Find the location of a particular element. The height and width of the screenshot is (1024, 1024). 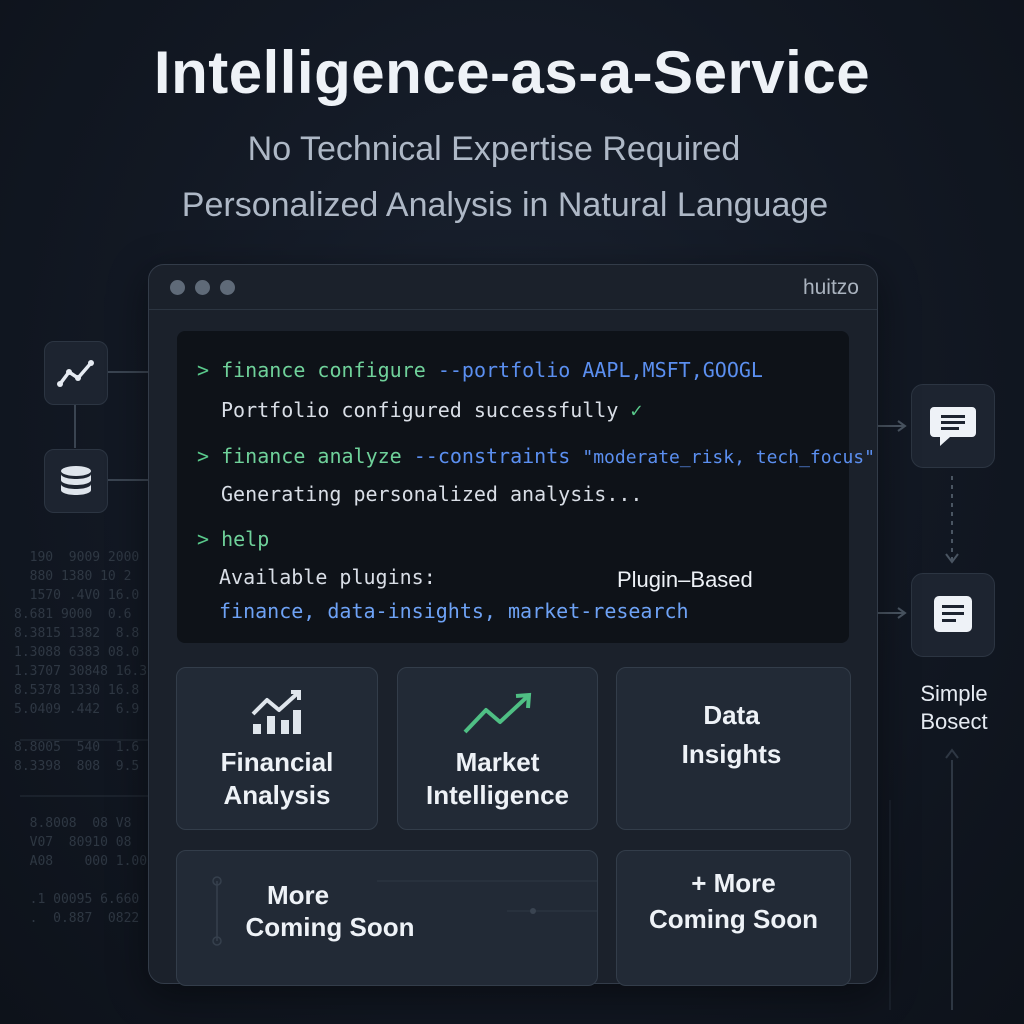

card-label-line-2: Analysis is located at coordinates (277, 795).